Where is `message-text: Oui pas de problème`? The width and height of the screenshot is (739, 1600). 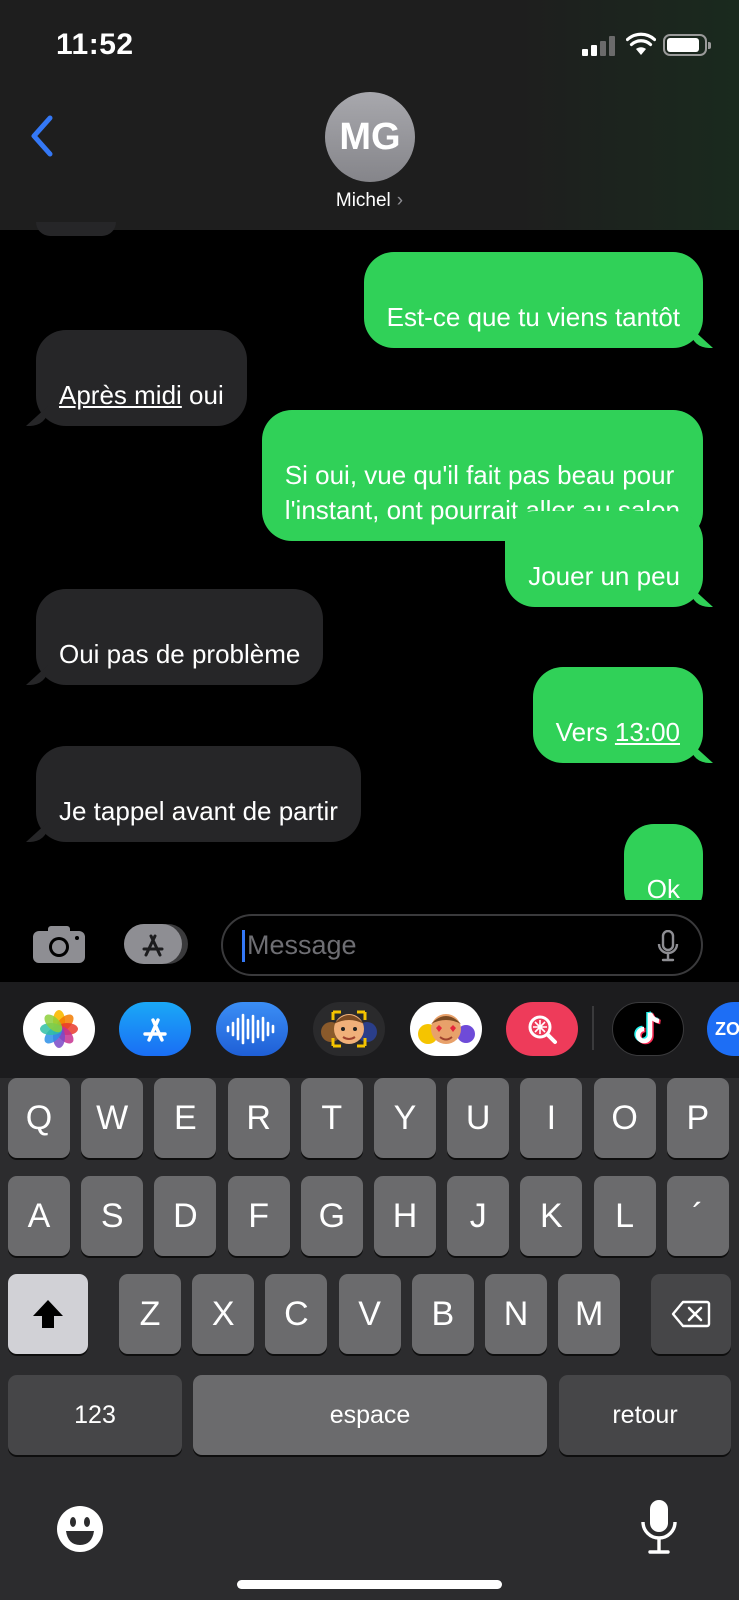 message-text: Oui pas de problème is located at coordinates (180, 654).